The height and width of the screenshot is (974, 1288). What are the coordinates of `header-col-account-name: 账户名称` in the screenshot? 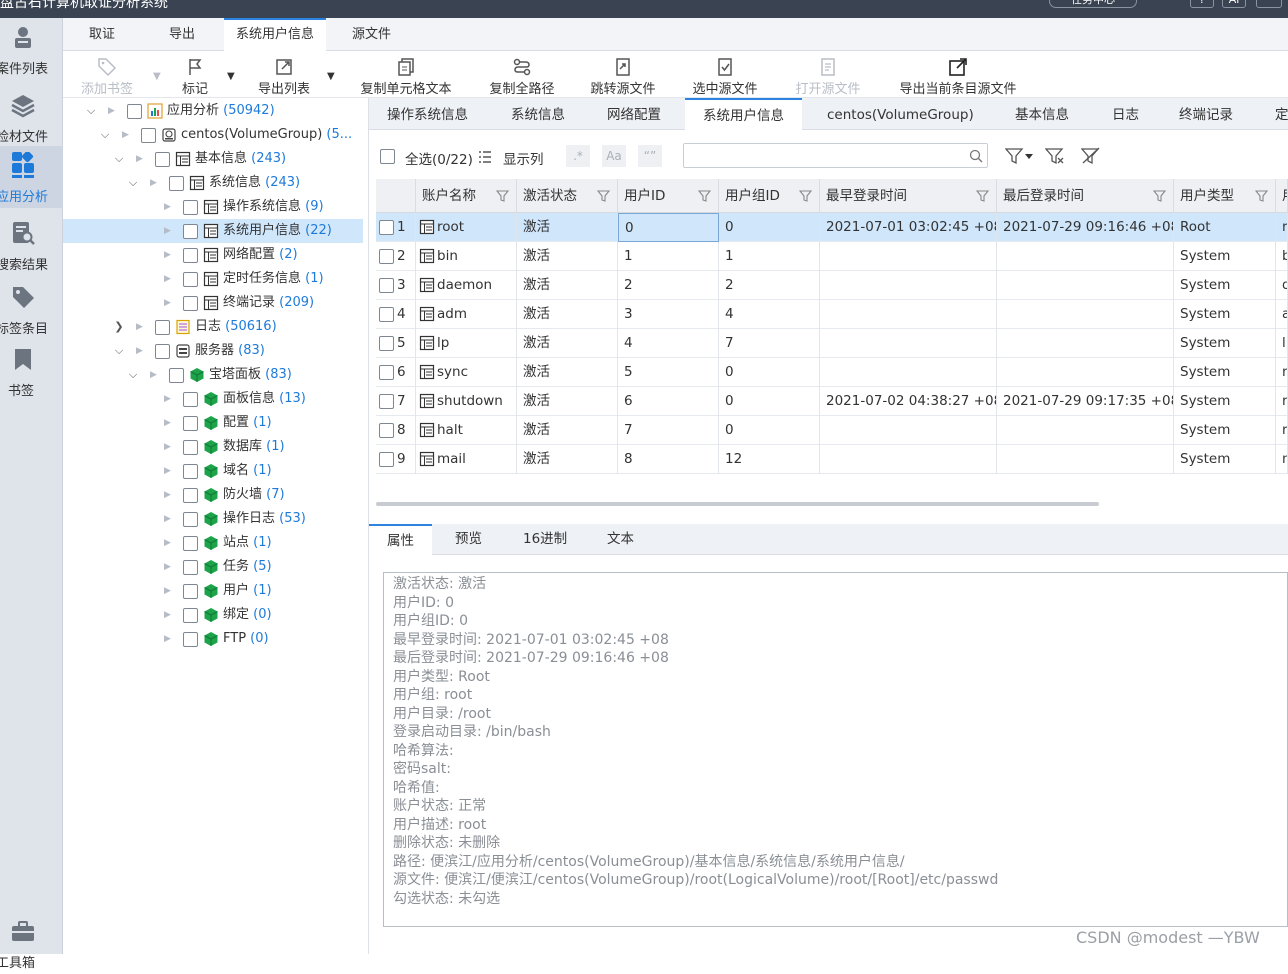 It's located at (466, 196).